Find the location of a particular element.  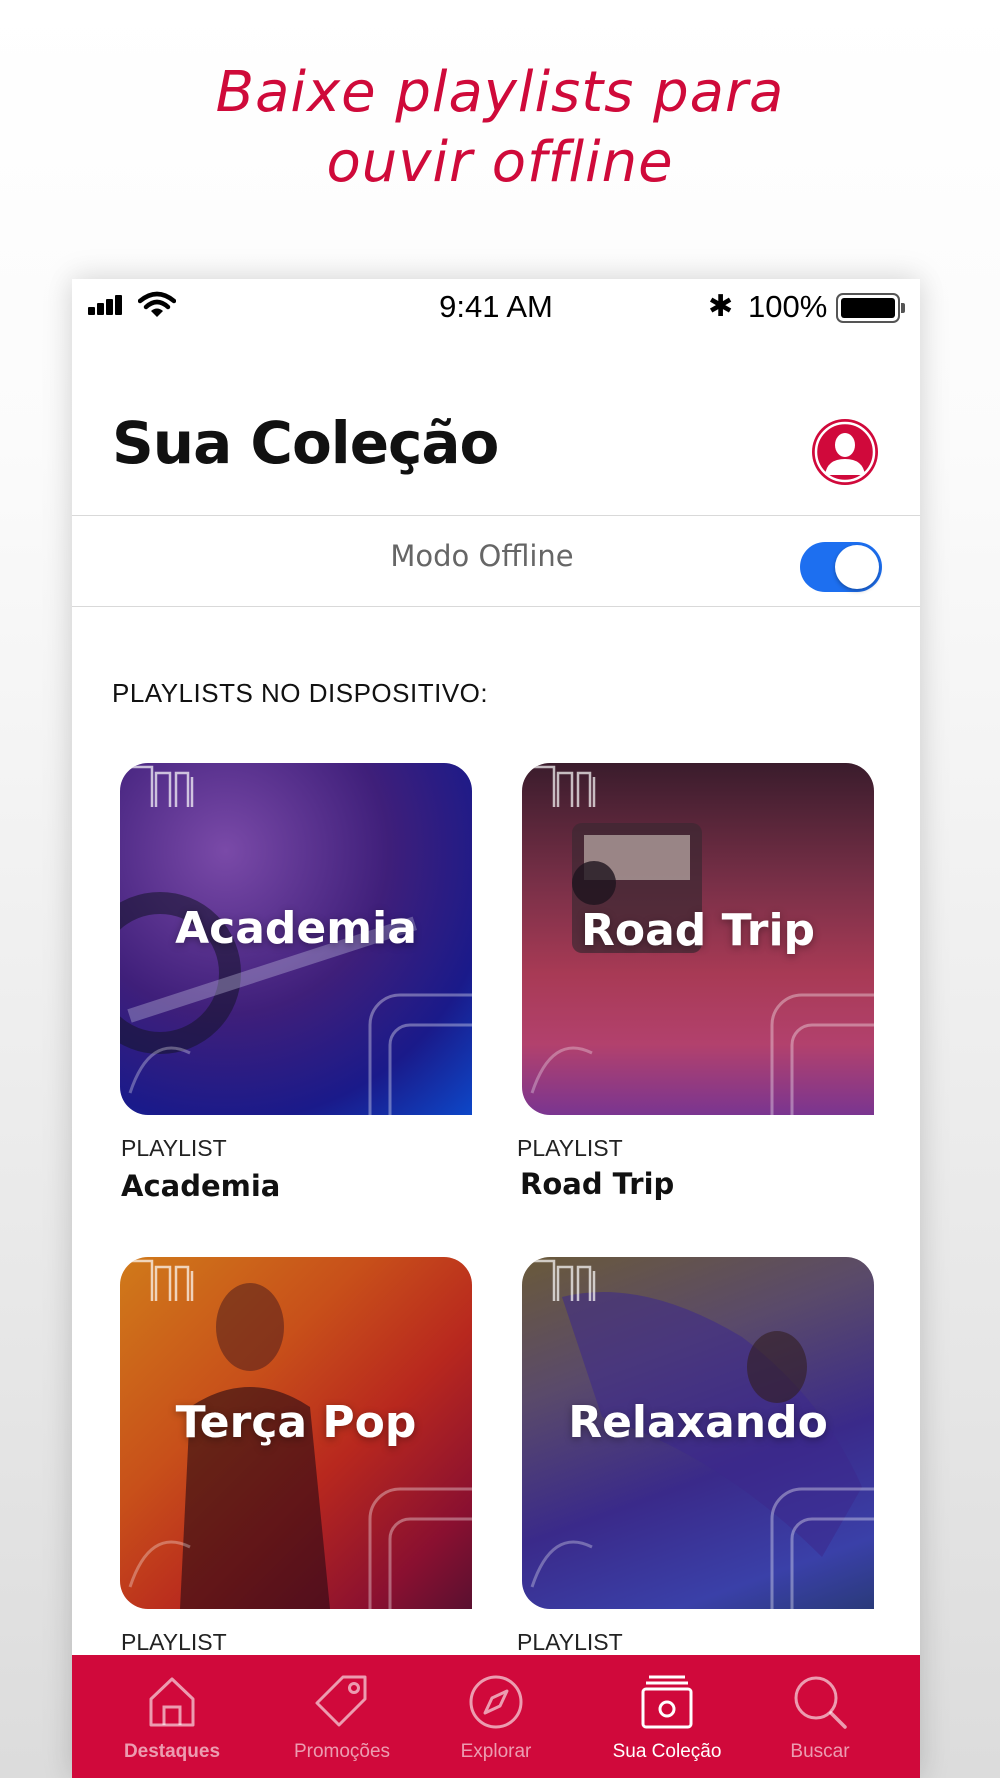

profile-avatar-button is located at coordinates (845, 452).